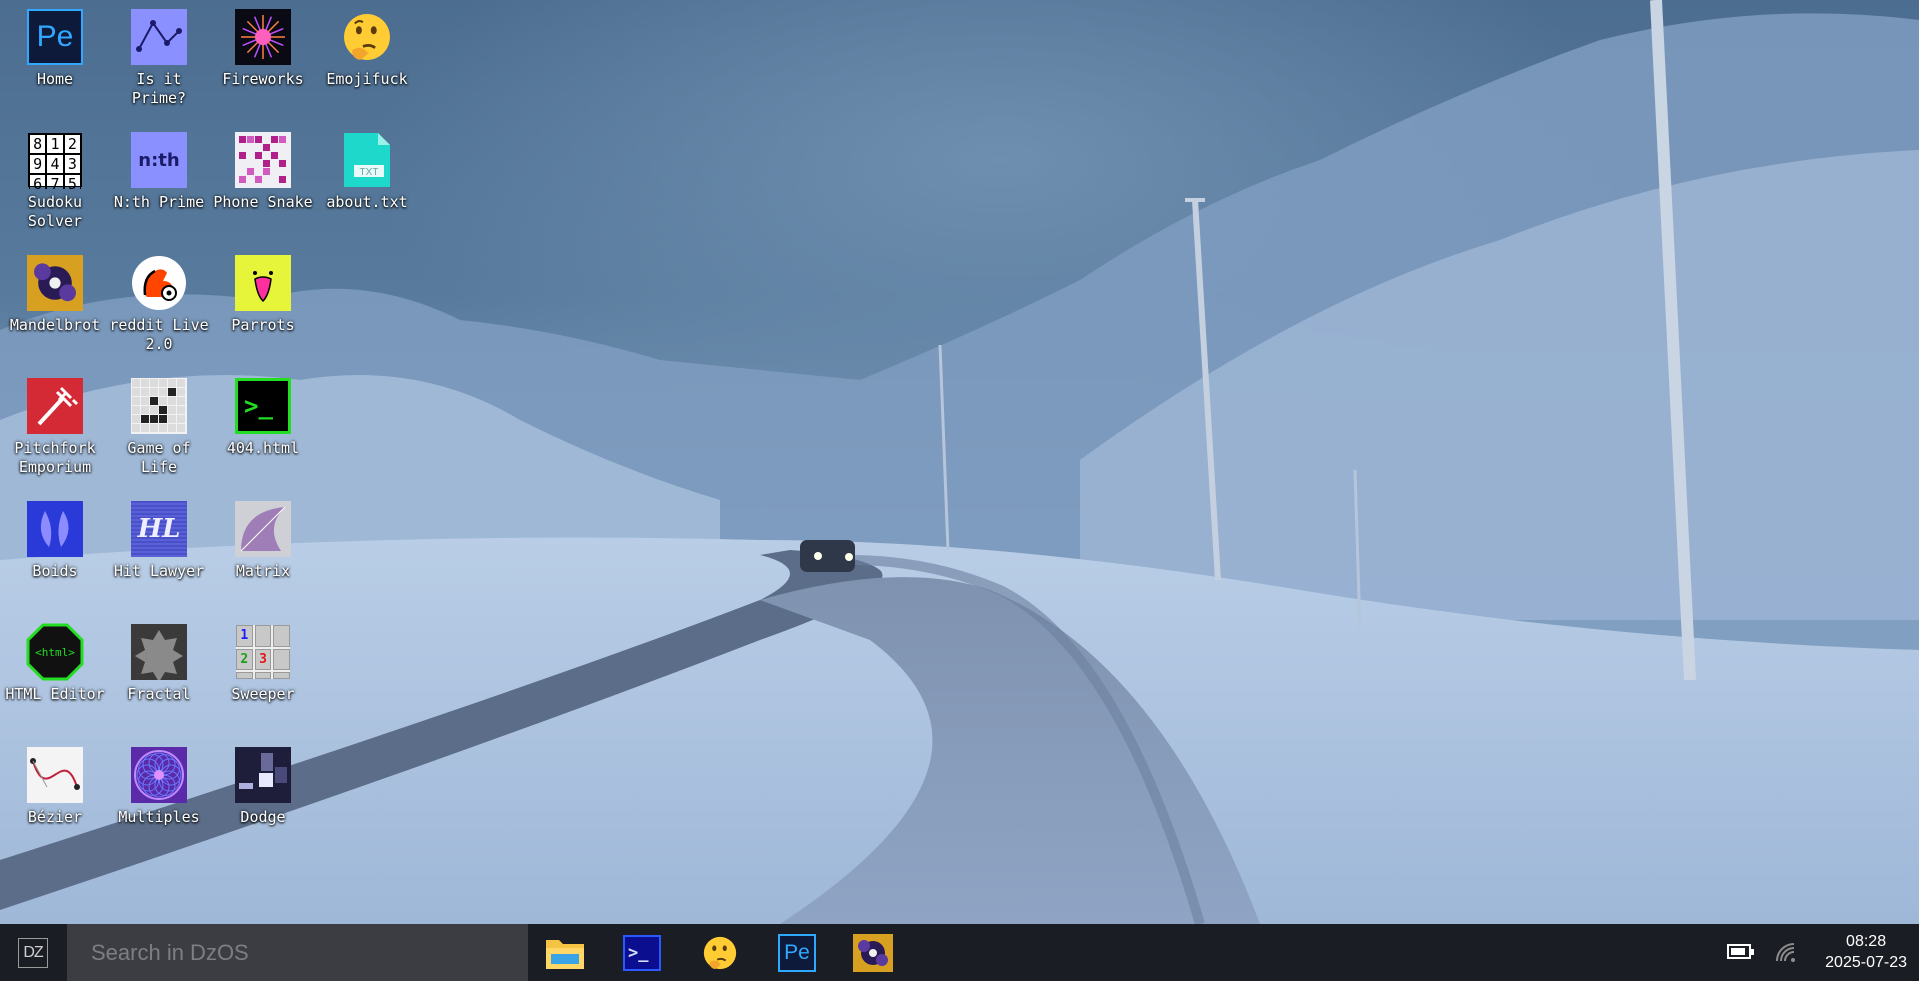  I want to click on desktop-icon-pitchfork-emporium: Pitchfork Emporium, so click(55, 423).